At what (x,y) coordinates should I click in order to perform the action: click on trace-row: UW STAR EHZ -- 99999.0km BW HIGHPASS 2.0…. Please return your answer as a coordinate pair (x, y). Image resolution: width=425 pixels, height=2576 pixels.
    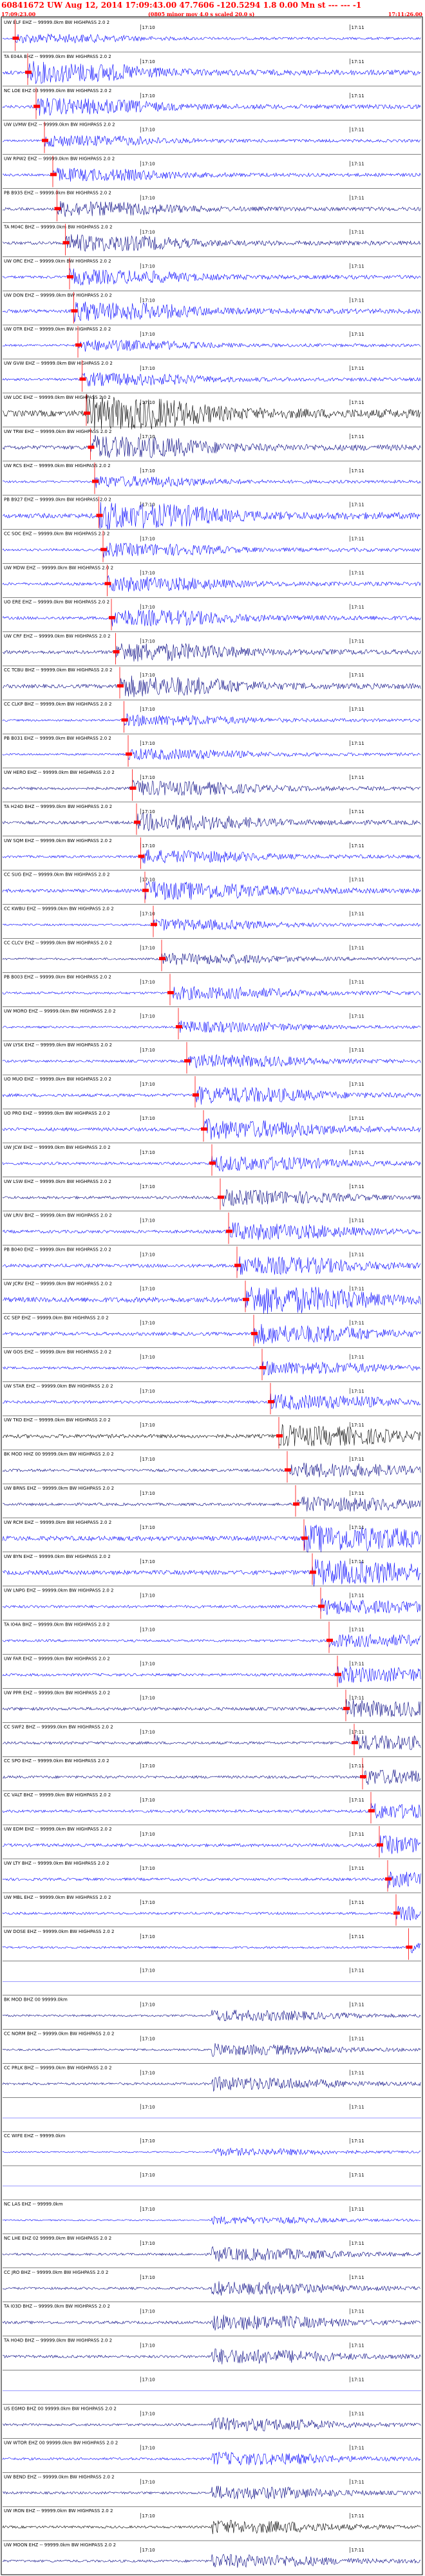
    Looking at the image, I should click on (211, 1398).